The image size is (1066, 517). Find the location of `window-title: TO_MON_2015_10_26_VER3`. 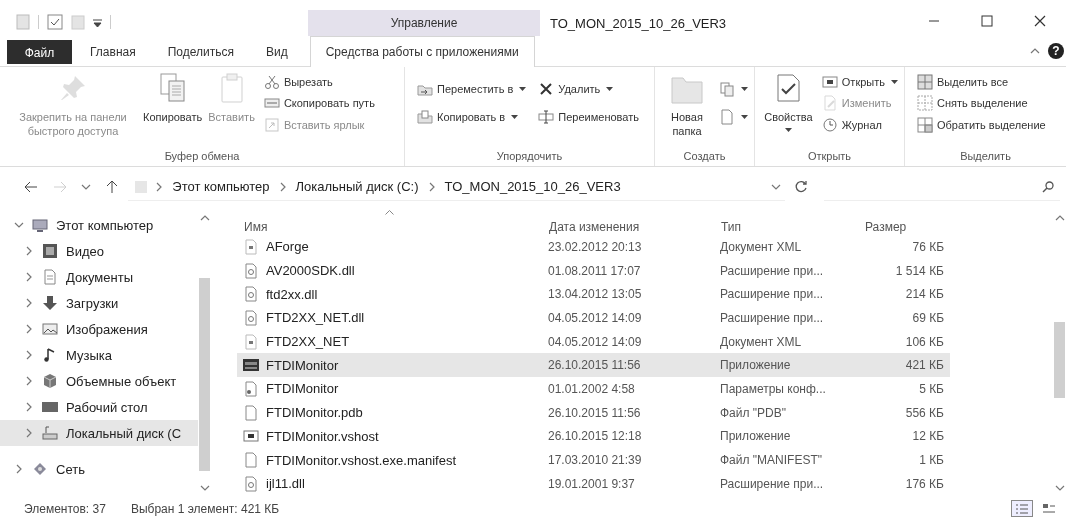

window-title: TO_MON_2015_10_26_VER3 is located at coordinates (638, 23).